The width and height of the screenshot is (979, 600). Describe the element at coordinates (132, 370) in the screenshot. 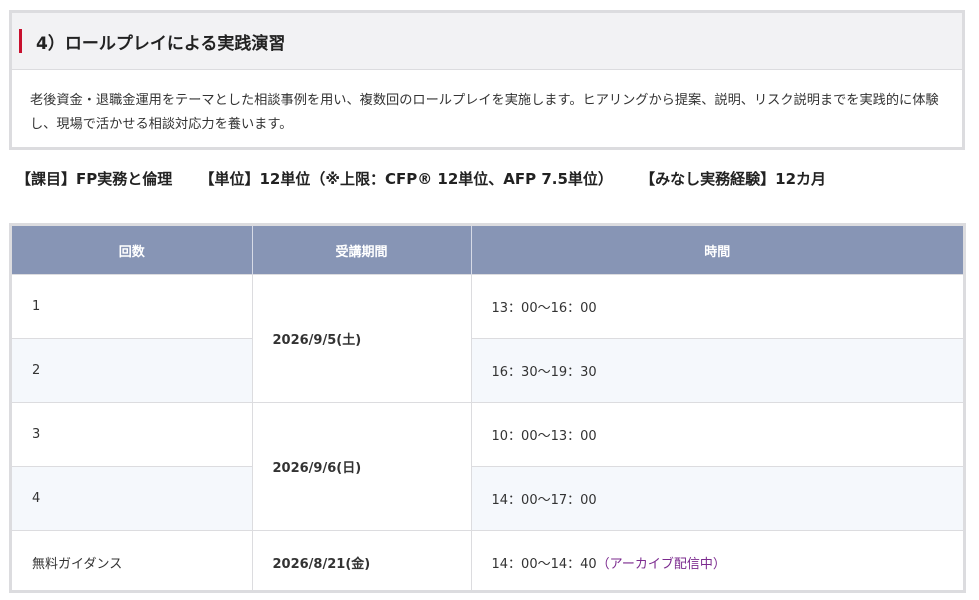

I see `row-number: 2` at that location.